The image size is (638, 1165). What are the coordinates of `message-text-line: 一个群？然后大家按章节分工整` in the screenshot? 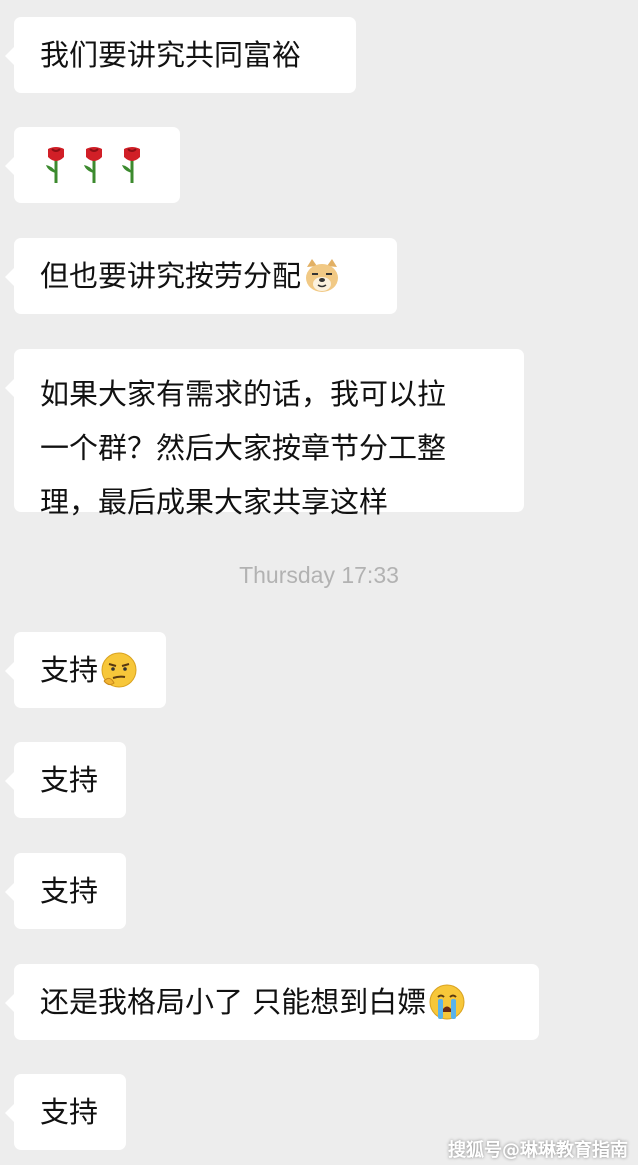 It's located at (243, 448).